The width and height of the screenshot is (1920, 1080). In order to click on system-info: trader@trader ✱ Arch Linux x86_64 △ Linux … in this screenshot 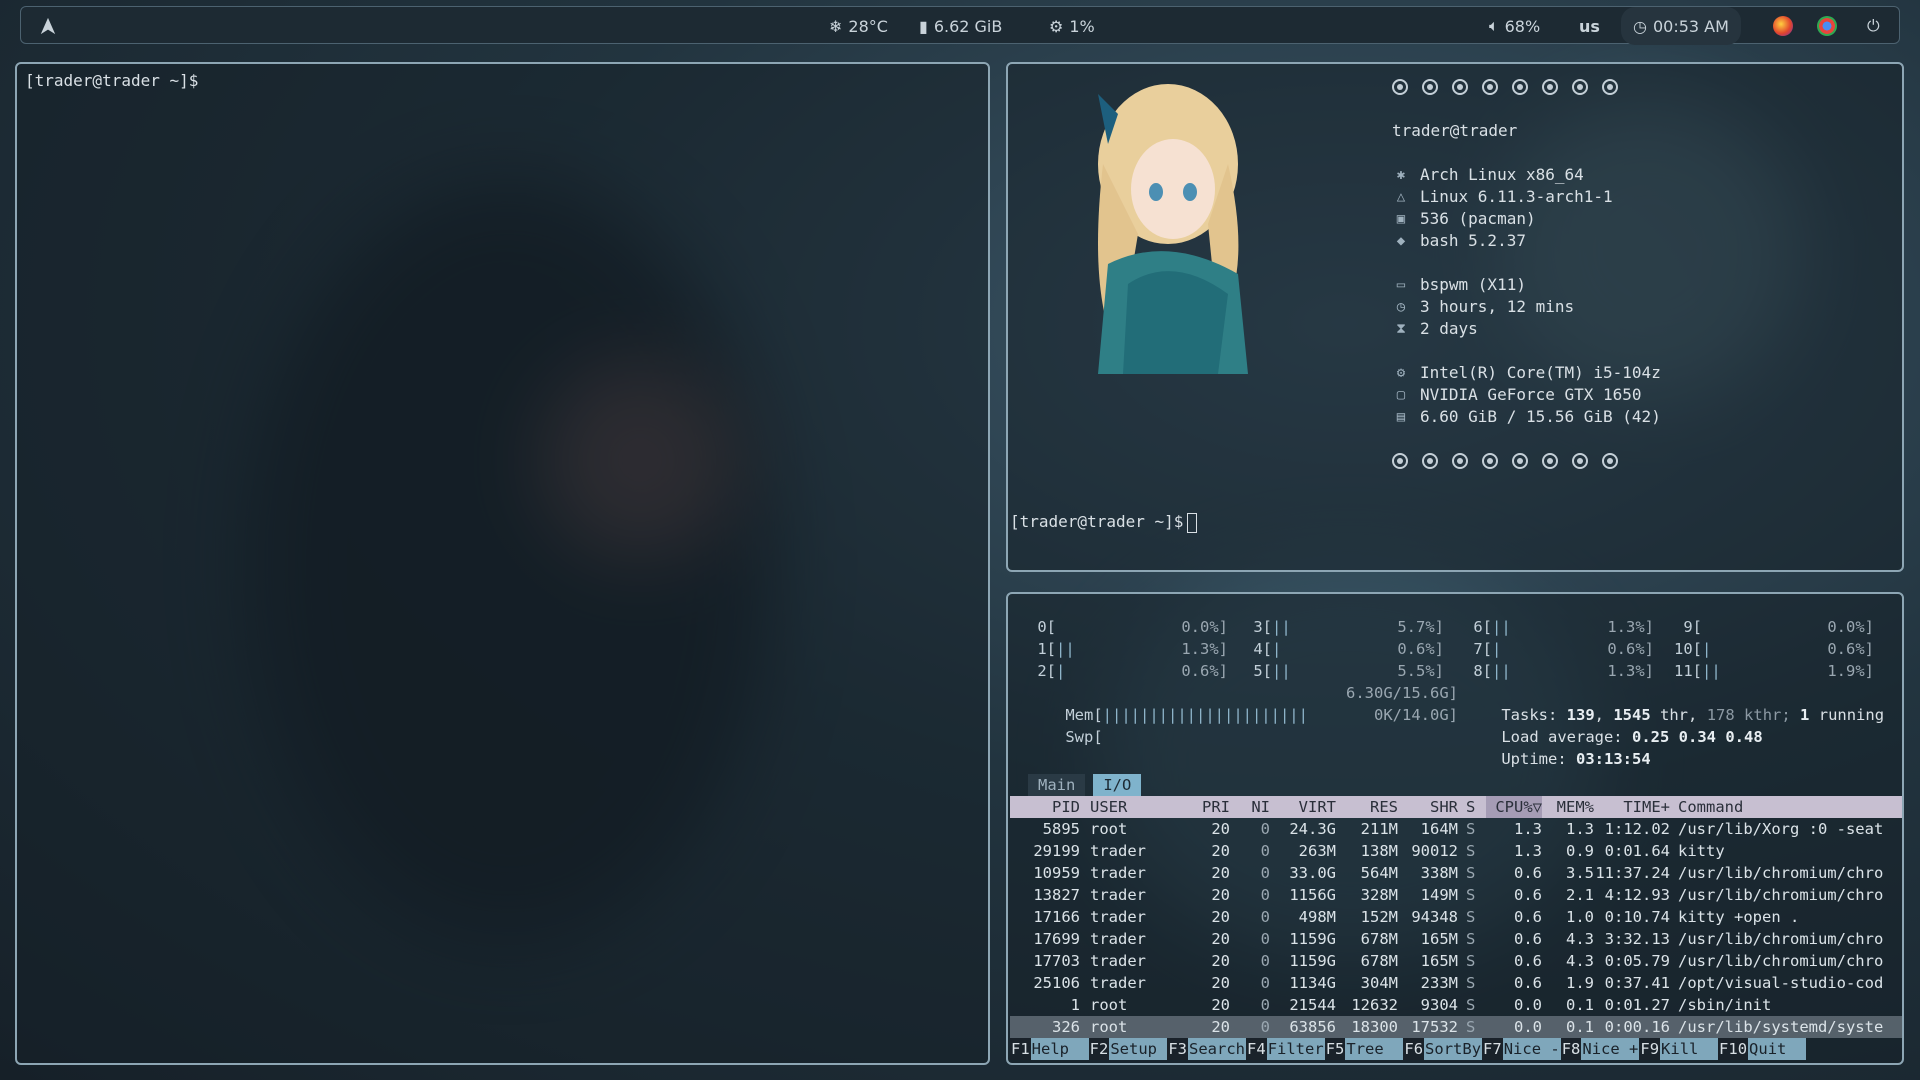, I will do `click(1526, 274)`.